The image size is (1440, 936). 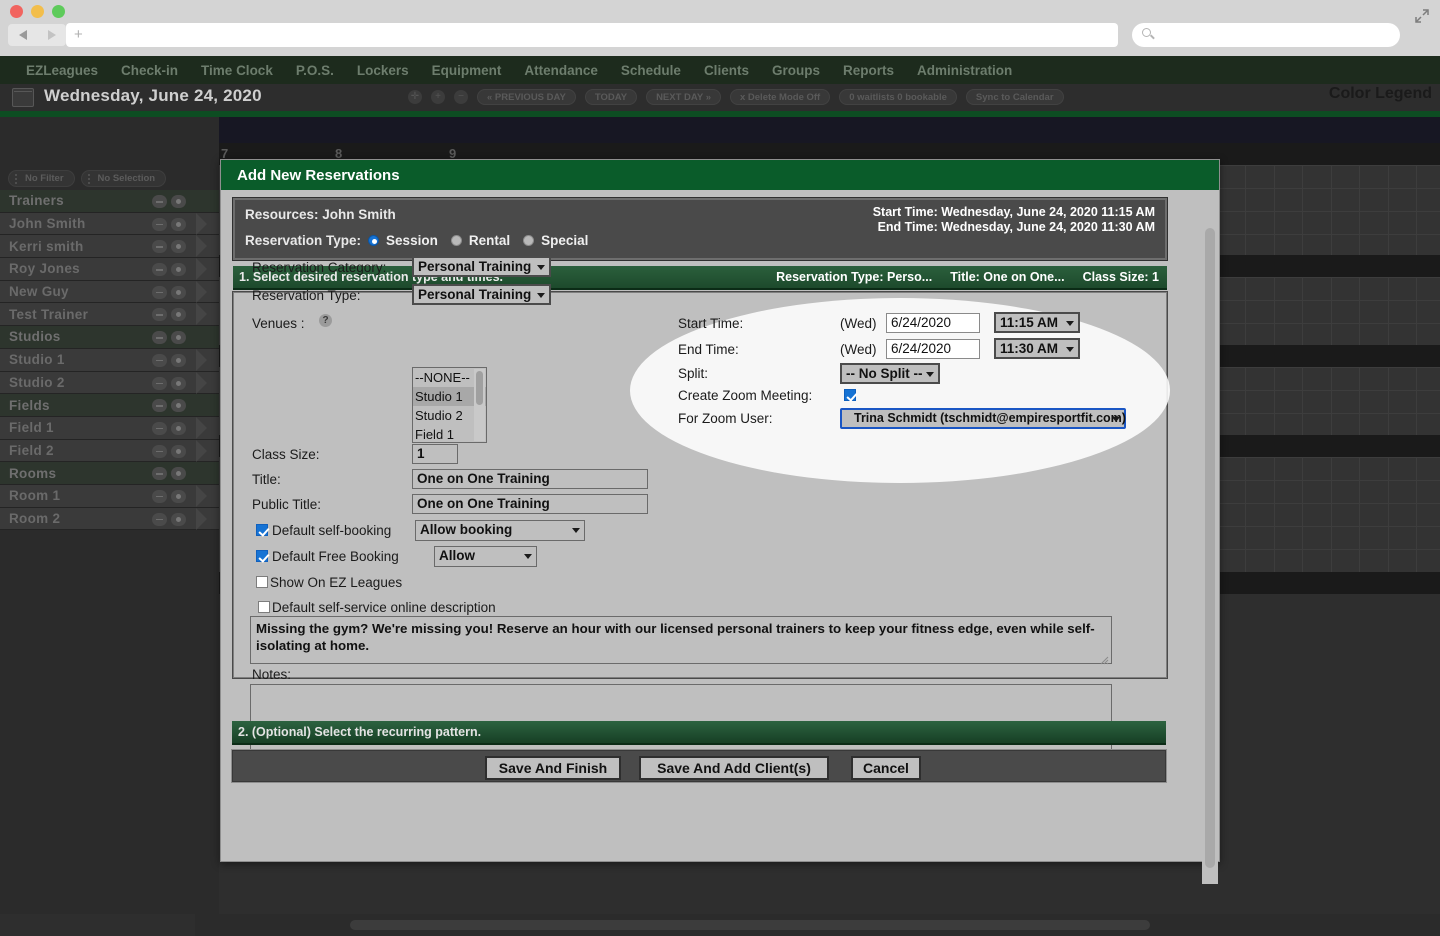 I want to click on next-day-button: NEXT DAY », so click(x=683, y=97).